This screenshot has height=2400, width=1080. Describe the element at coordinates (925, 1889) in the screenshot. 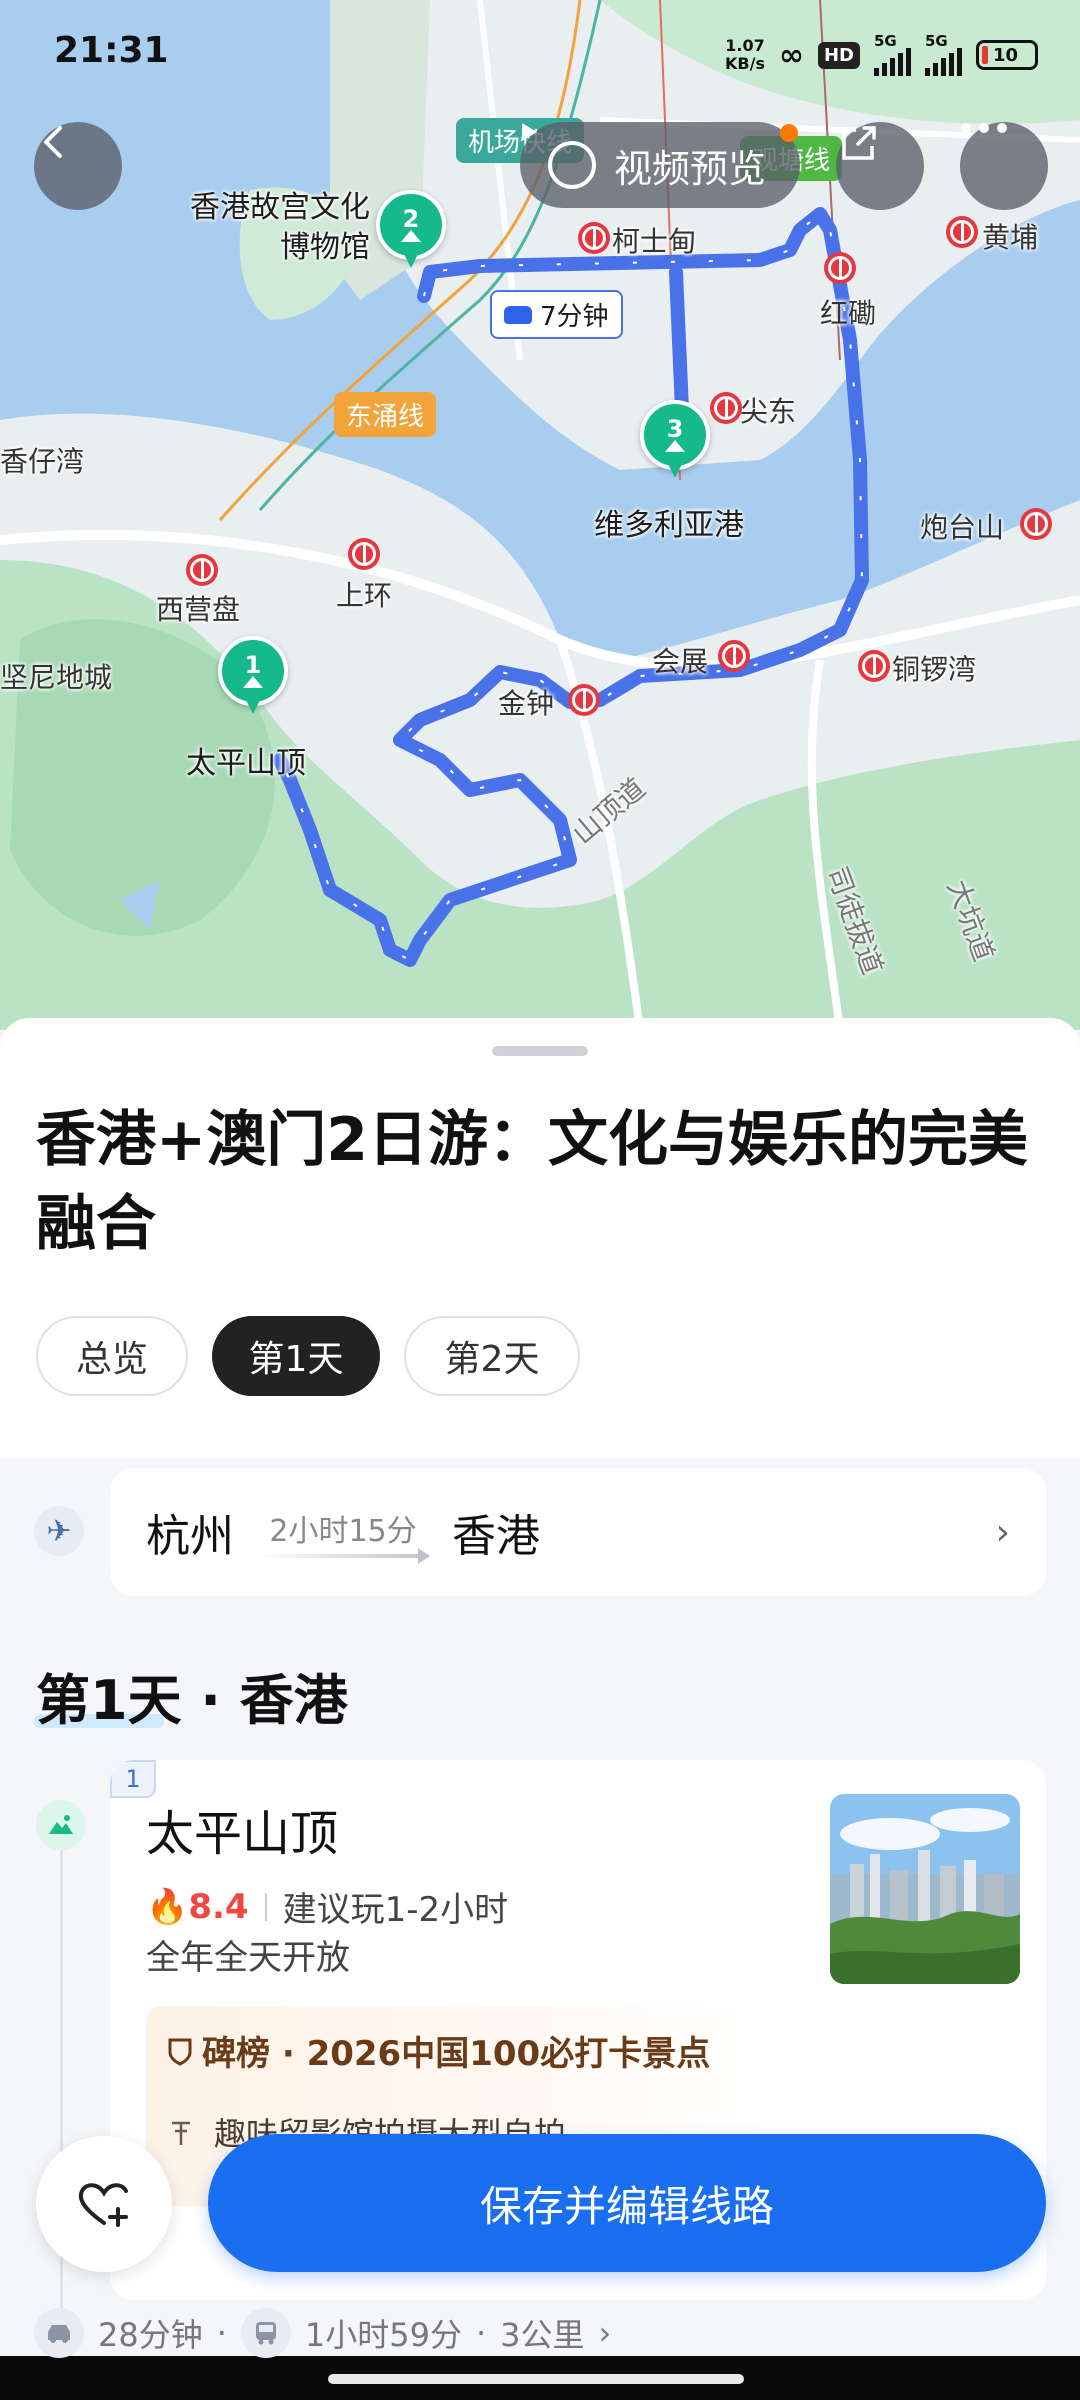

I see `attraction-photo` at that location.